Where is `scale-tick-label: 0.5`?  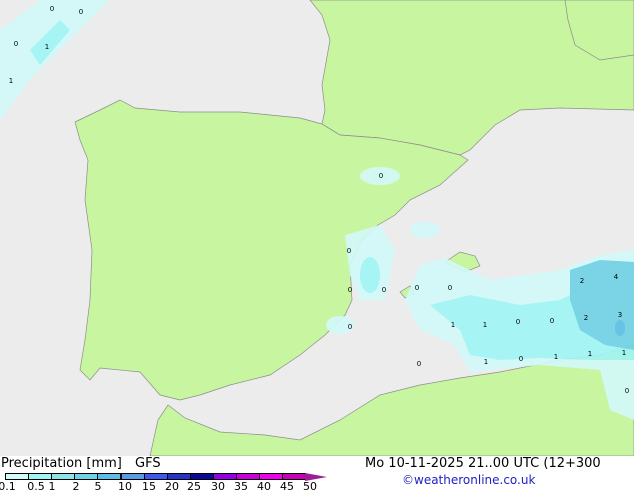
scale-tick-label: 0.5 is located at coordinates (36, 486).